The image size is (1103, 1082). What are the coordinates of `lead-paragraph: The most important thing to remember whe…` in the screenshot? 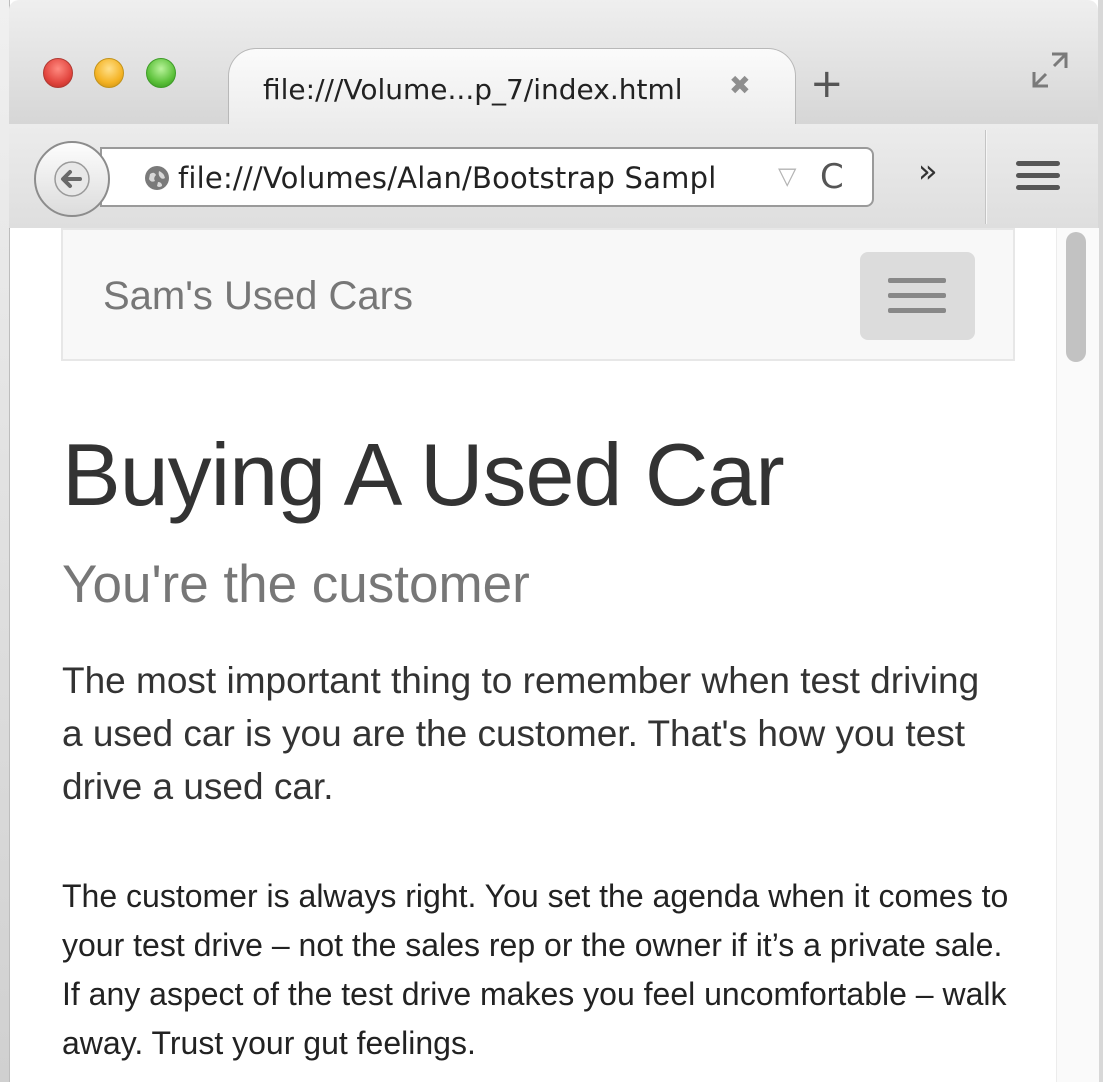 It's located at (521, 733).